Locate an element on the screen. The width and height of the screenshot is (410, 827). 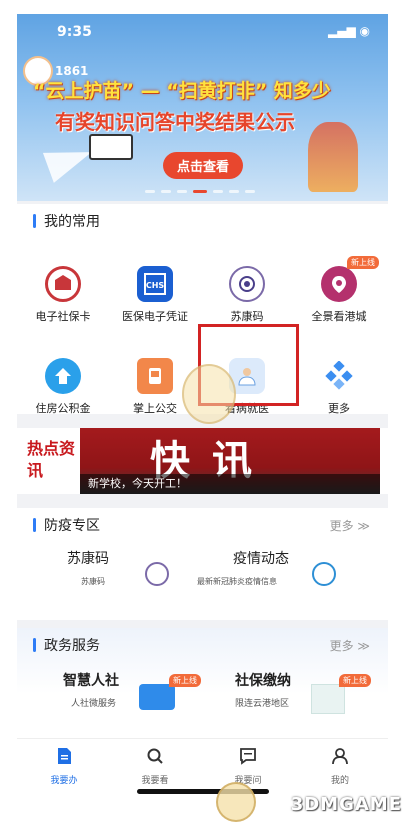
epidemic-items: 苏康码 苏康码 疫情动态 最新新冠肺炎疫情信息 is located at coordinates (202, 578).